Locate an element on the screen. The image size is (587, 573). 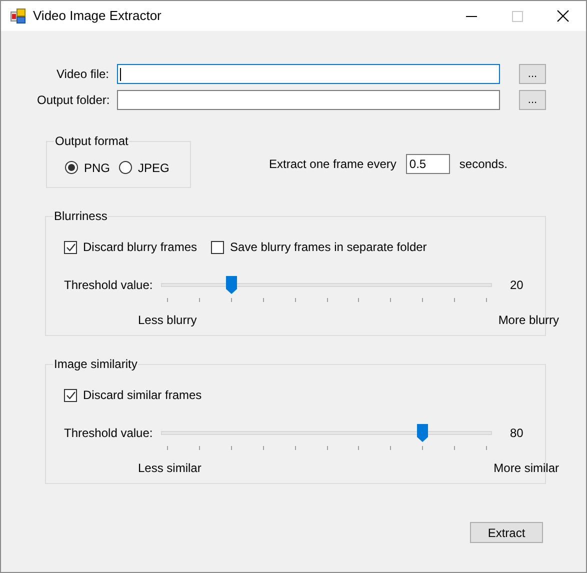
group-title: Image similarity is located at coordinates (95, 364).